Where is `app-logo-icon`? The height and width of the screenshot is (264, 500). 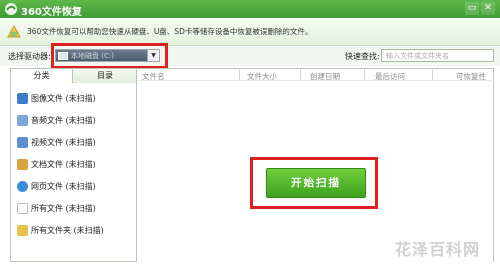 app-logo-icon is located at coordinates (11, 9).